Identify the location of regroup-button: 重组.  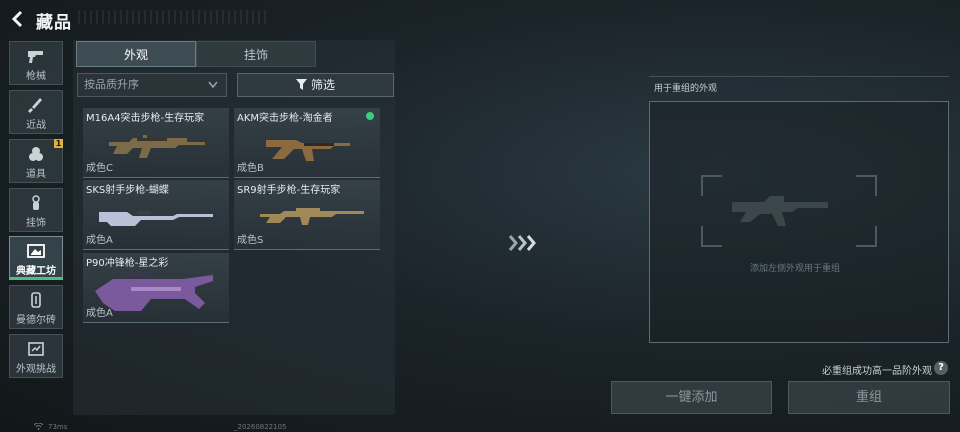
(869, 397).